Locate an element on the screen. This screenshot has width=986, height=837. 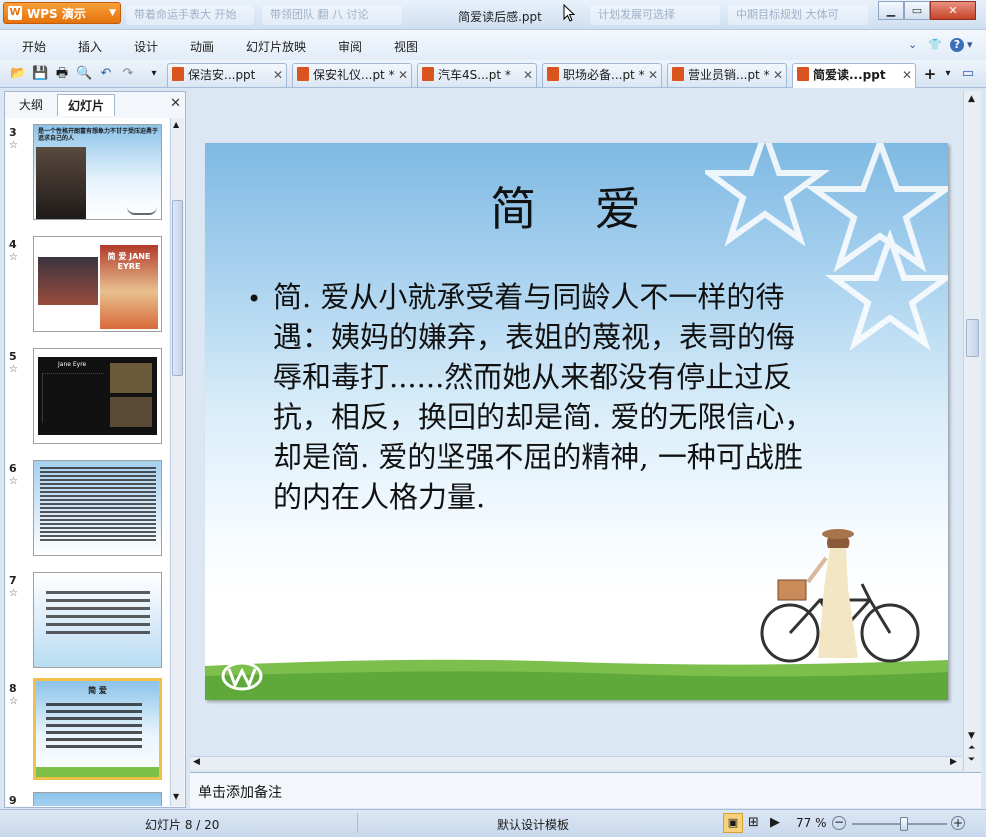
notes-pane: 单击添加备注 is located at coordinates (585, 790).